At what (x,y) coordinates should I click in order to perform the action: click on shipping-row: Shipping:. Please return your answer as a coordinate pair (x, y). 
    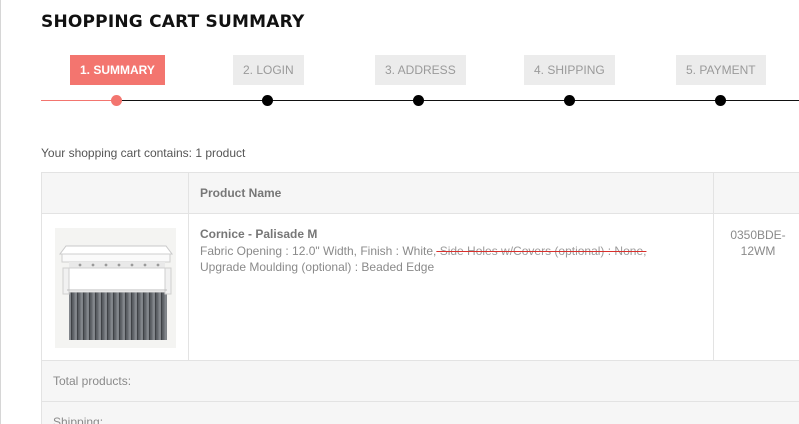
    Looking at the image, I should click on (420, 413).